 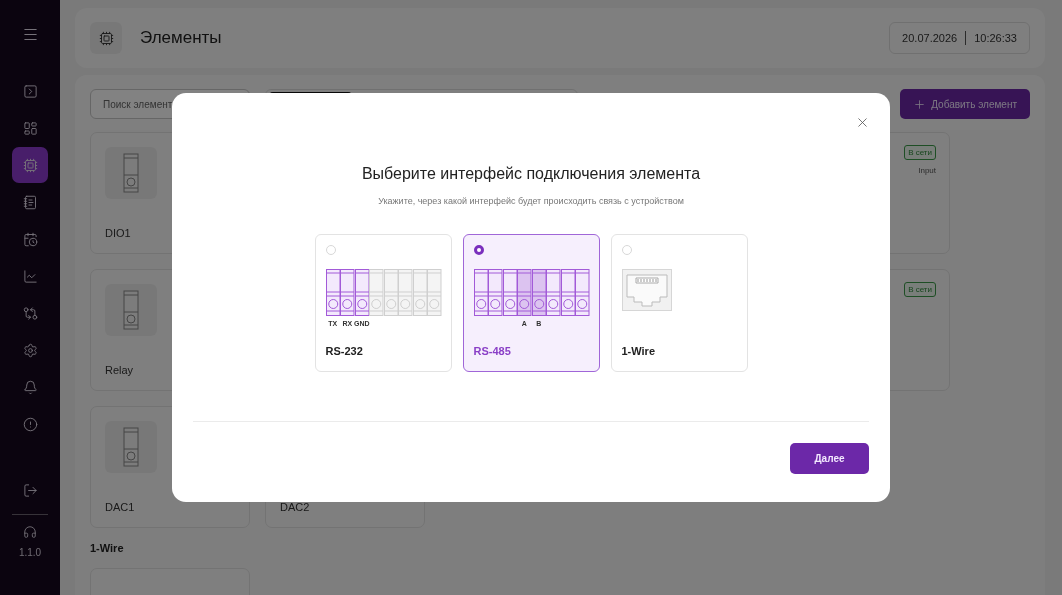 What do you see at coordinates (531, 174) in the screenshot?
I see `modal-title: Выберите интерфейс подключения элемента` at bounding box center [531, 174].